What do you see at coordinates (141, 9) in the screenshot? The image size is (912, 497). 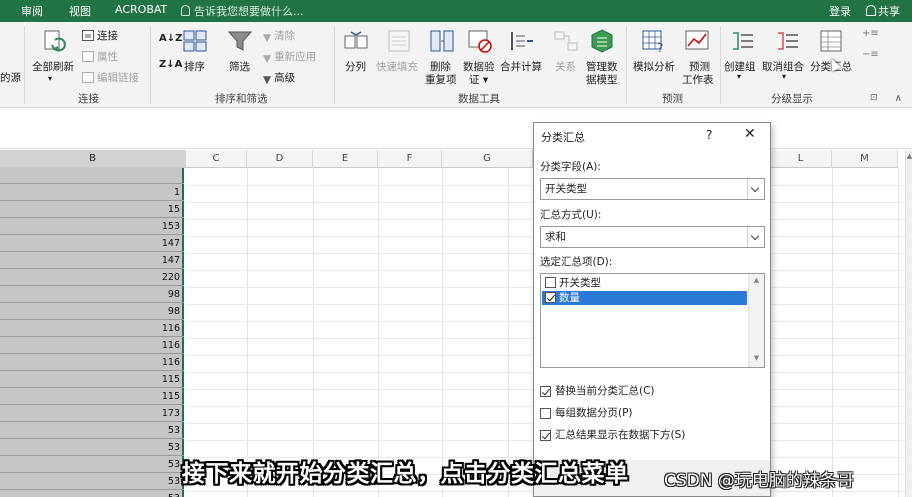 I see `tab-acrobat: ACROBAT` at bounding box center [141, 9].